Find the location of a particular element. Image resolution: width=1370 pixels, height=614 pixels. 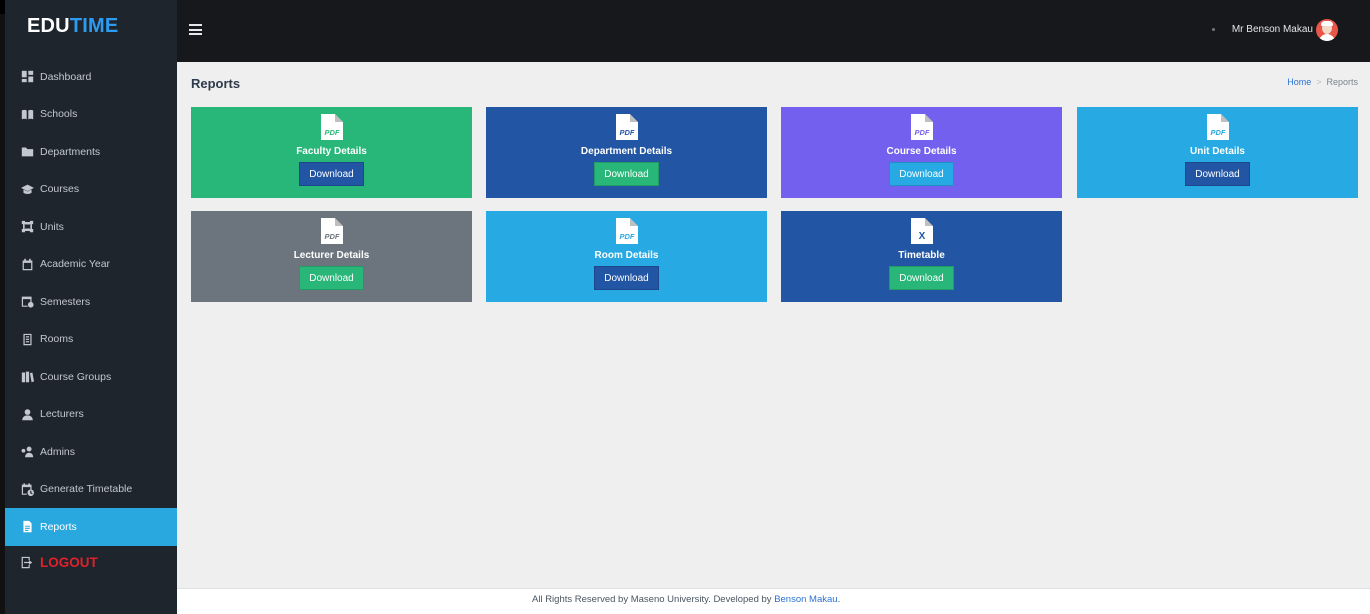

sidebar-item-academic-year: Academic Year is located at coordinates (91, 265).